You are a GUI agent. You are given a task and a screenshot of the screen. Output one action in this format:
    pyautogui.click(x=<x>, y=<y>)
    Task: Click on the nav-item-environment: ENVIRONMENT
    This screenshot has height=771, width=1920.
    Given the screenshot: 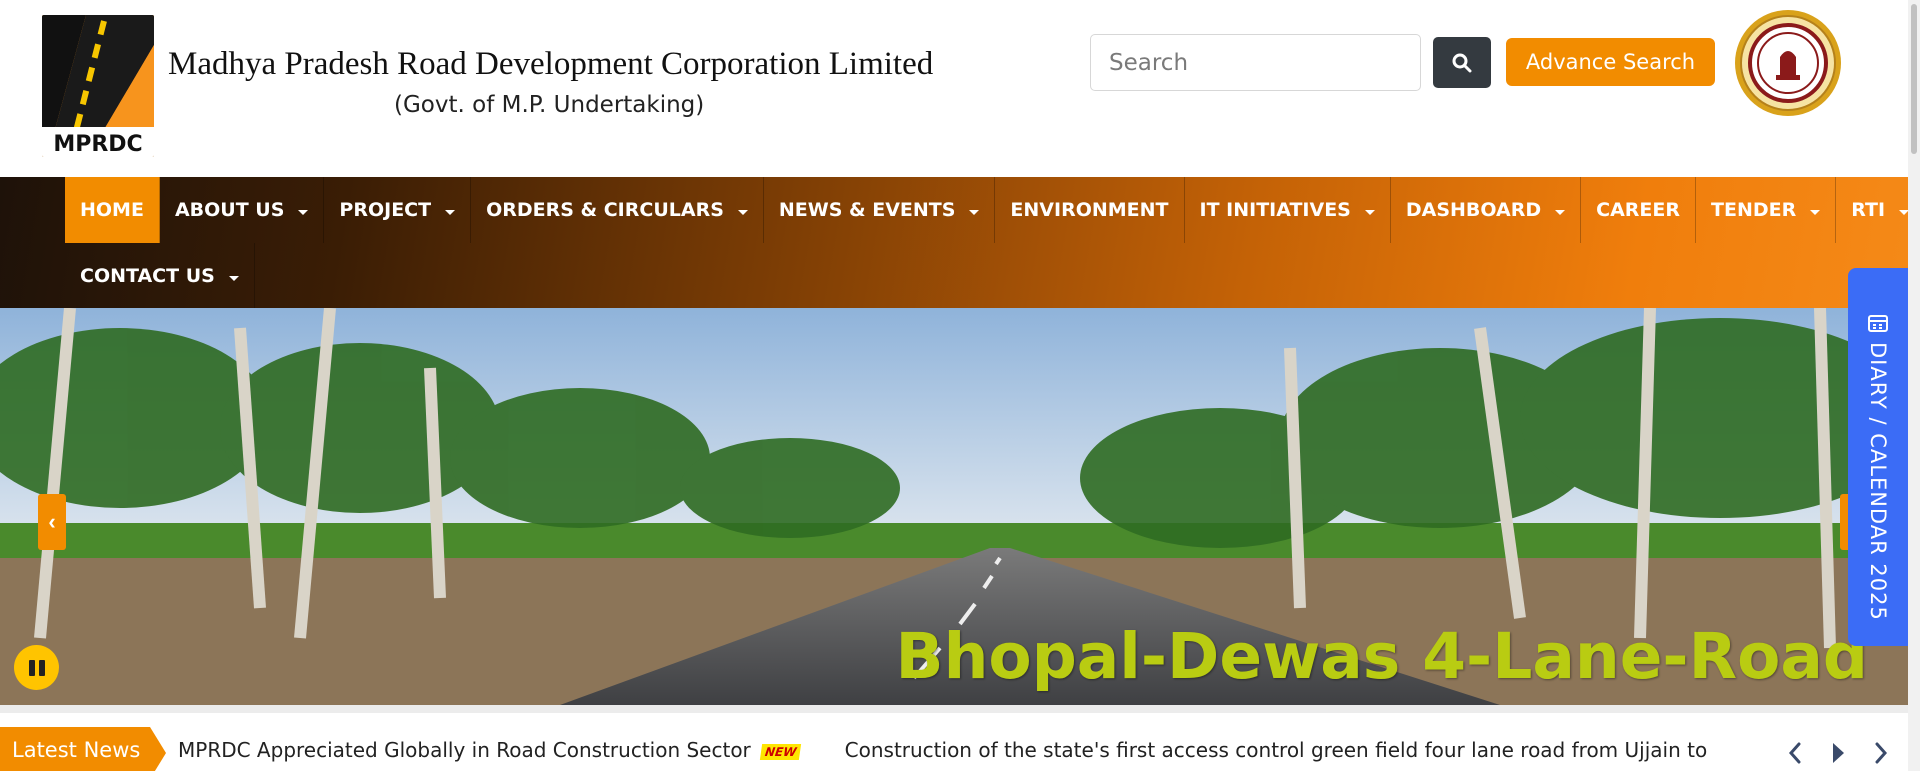 What is the action you would take?
    pyautogui.click(x=1090, y=210)
    